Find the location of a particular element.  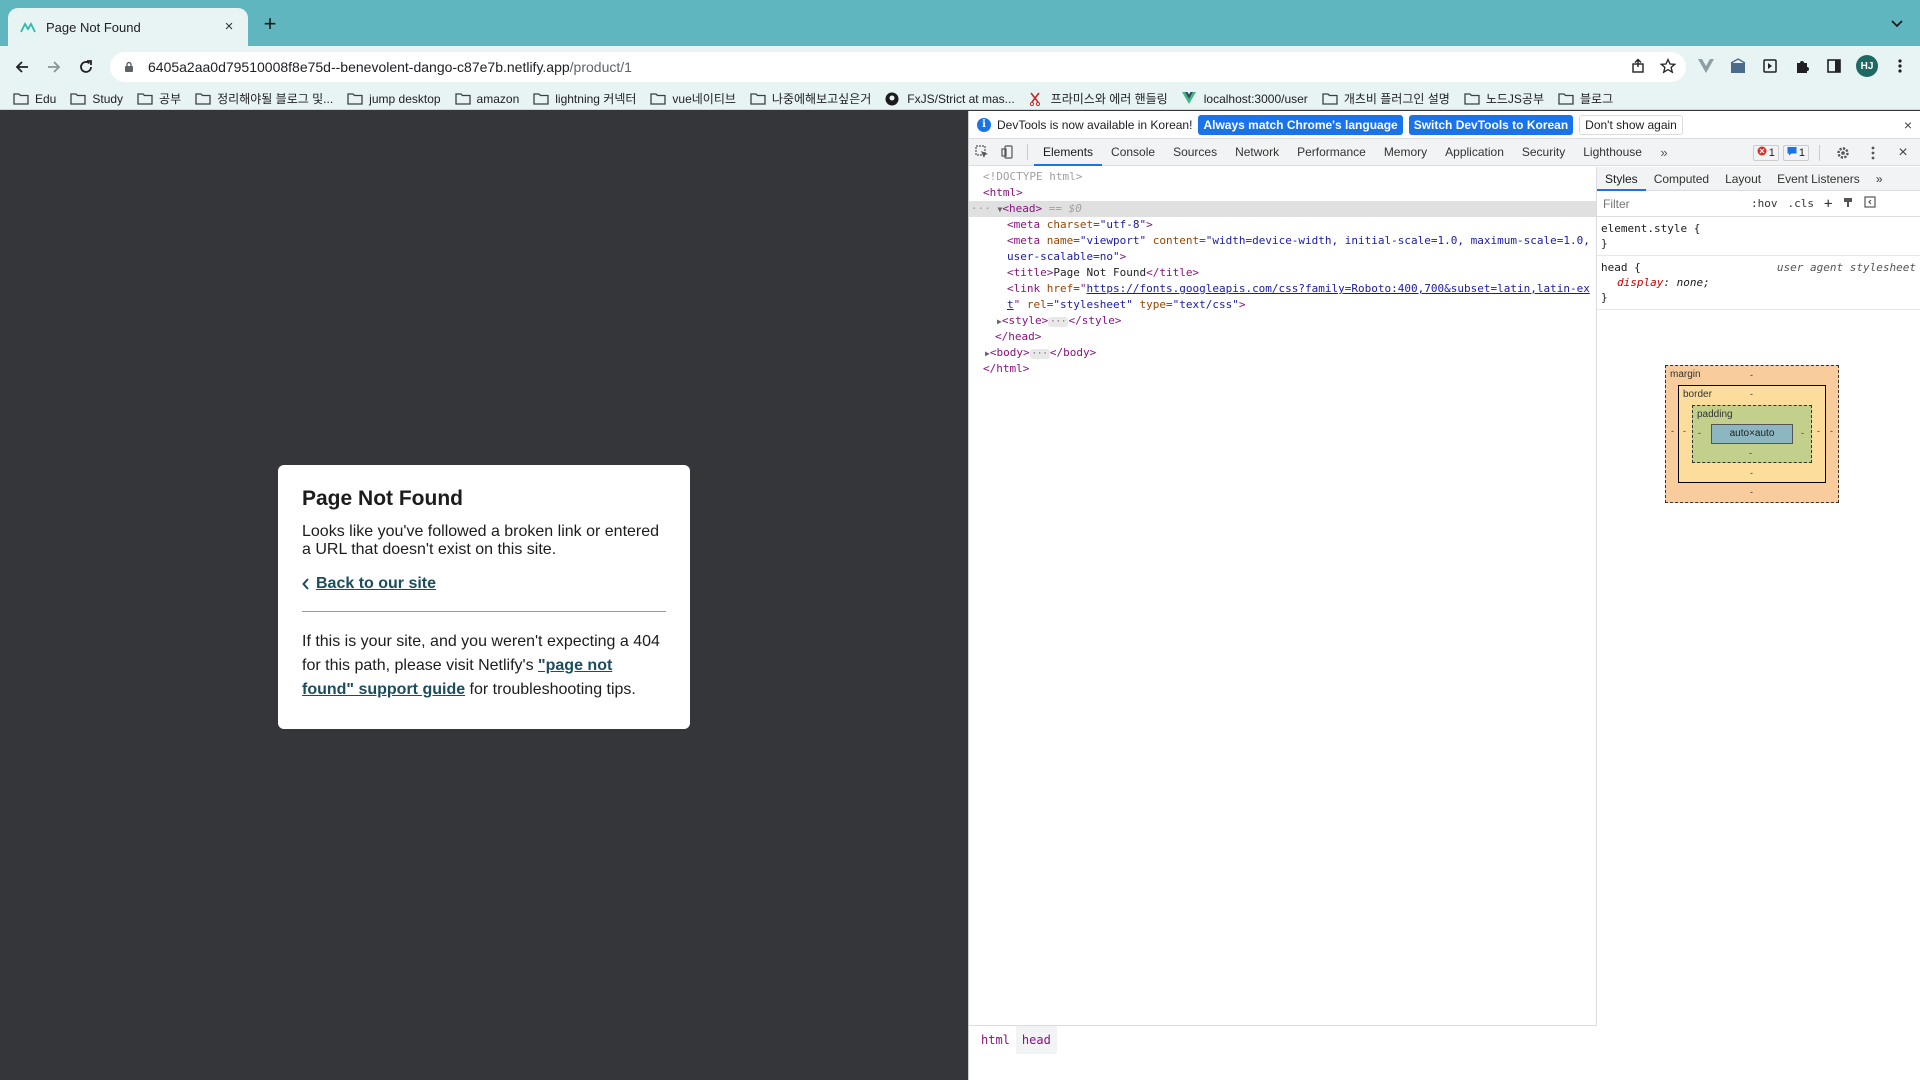

bookmark-item: Edu is located at coordinates (34, 99).